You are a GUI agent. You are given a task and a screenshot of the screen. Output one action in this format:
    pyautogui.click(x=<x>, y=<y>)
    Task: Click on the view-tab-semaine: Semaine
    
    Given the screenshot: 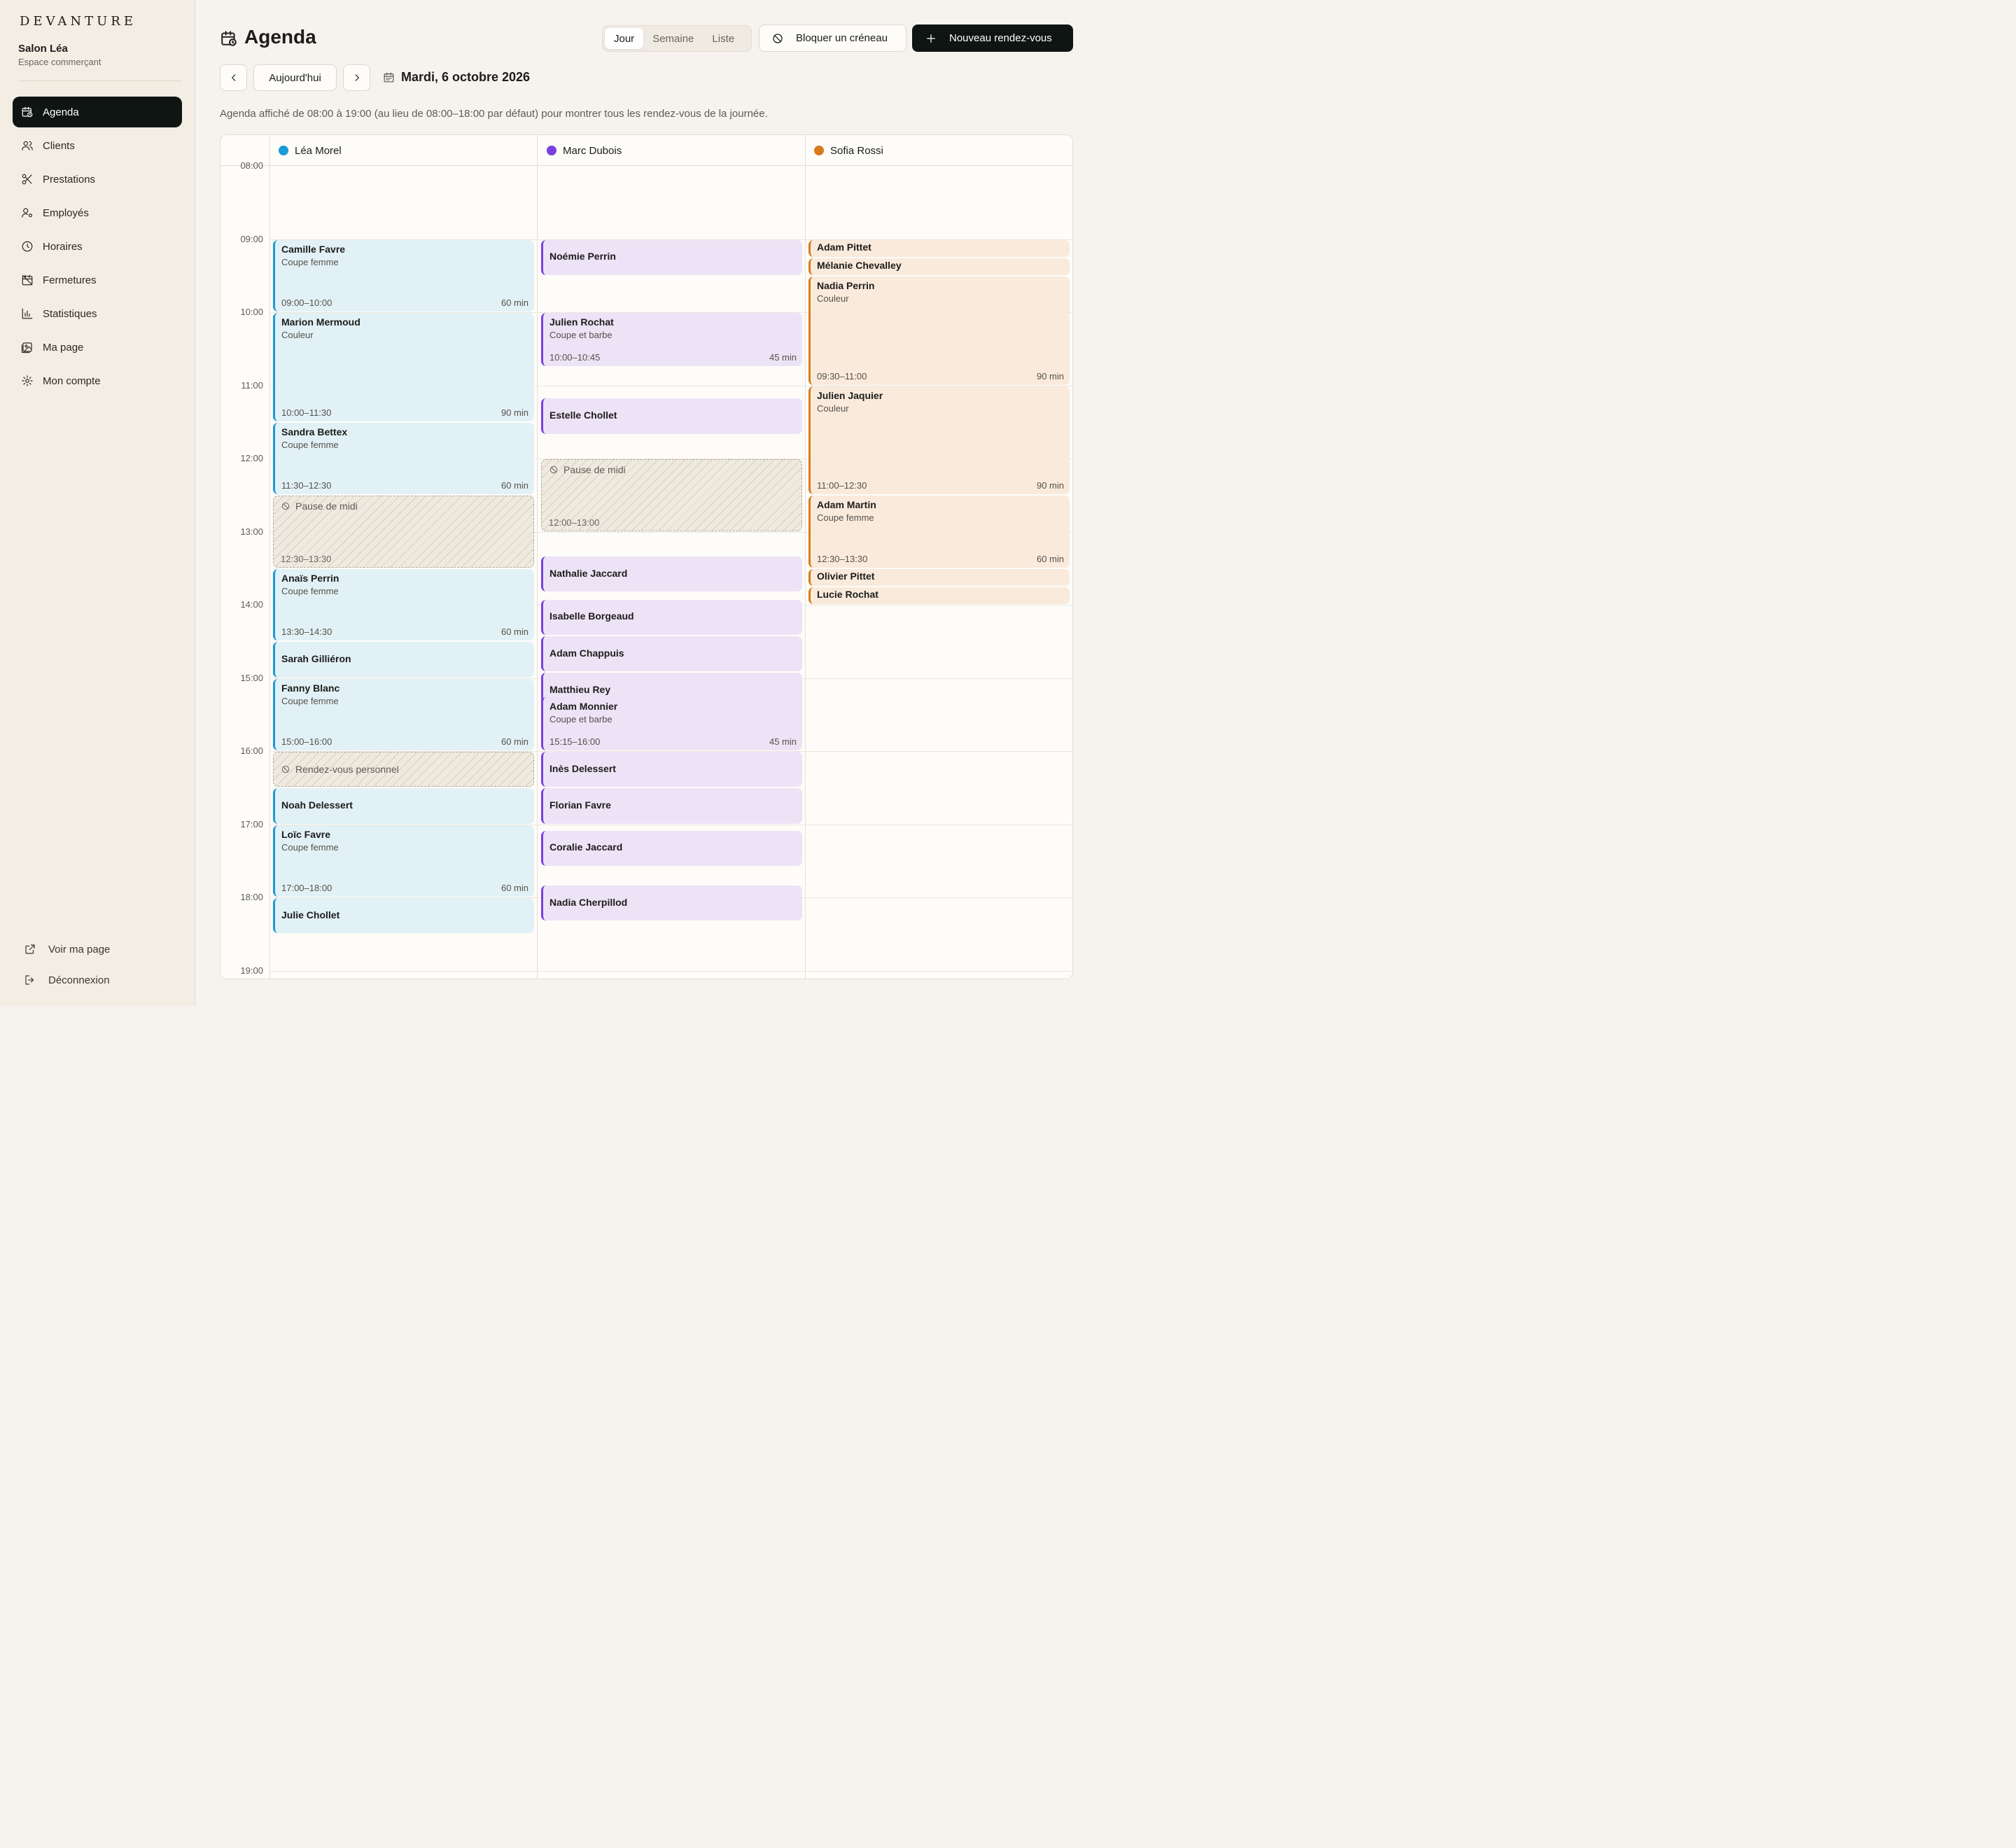 What is the action you would take?
    pyautogui.click(x=673, y=38)
    